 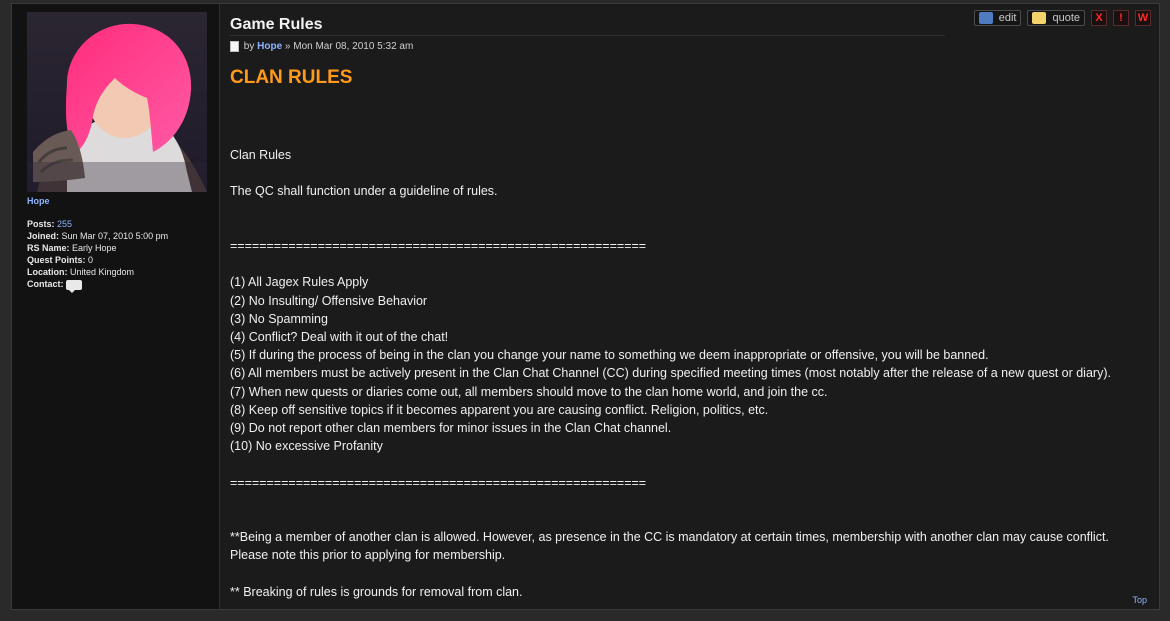 What do you see at coordinates (47, 272) in the screenshot?
I see `stat-location-label: Location:` at bounding box center [47, 272].